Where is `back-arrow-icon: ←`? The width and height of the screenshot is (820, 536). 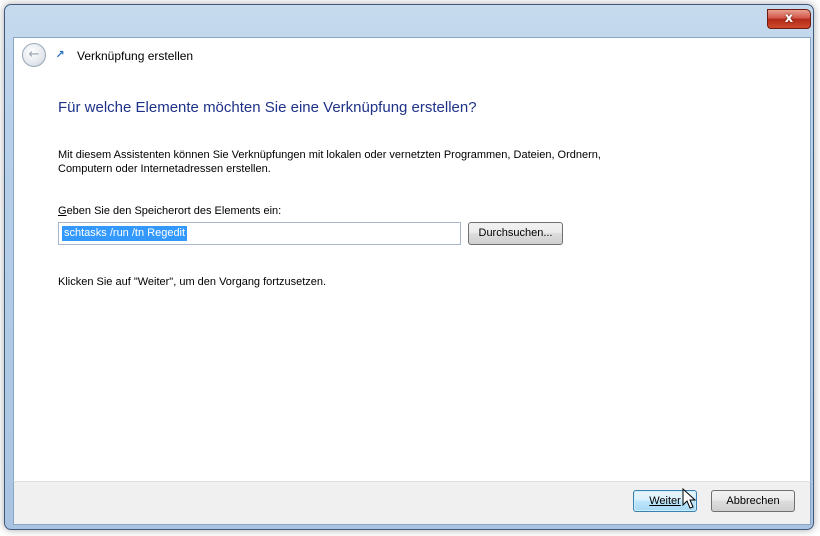 back-arrow-icon: ← is located at coordinates (34, 54).